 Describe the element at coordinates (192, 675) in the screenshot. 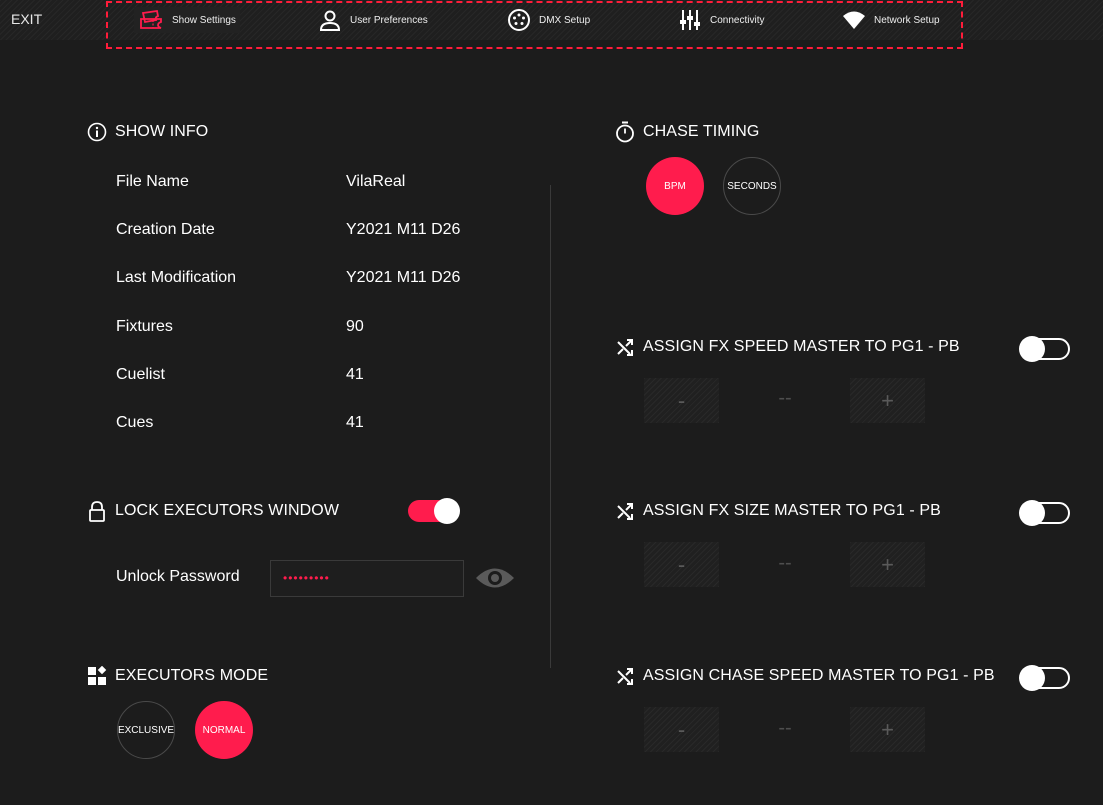

I see `section-heading: EXECUTORS MODE` at that location.